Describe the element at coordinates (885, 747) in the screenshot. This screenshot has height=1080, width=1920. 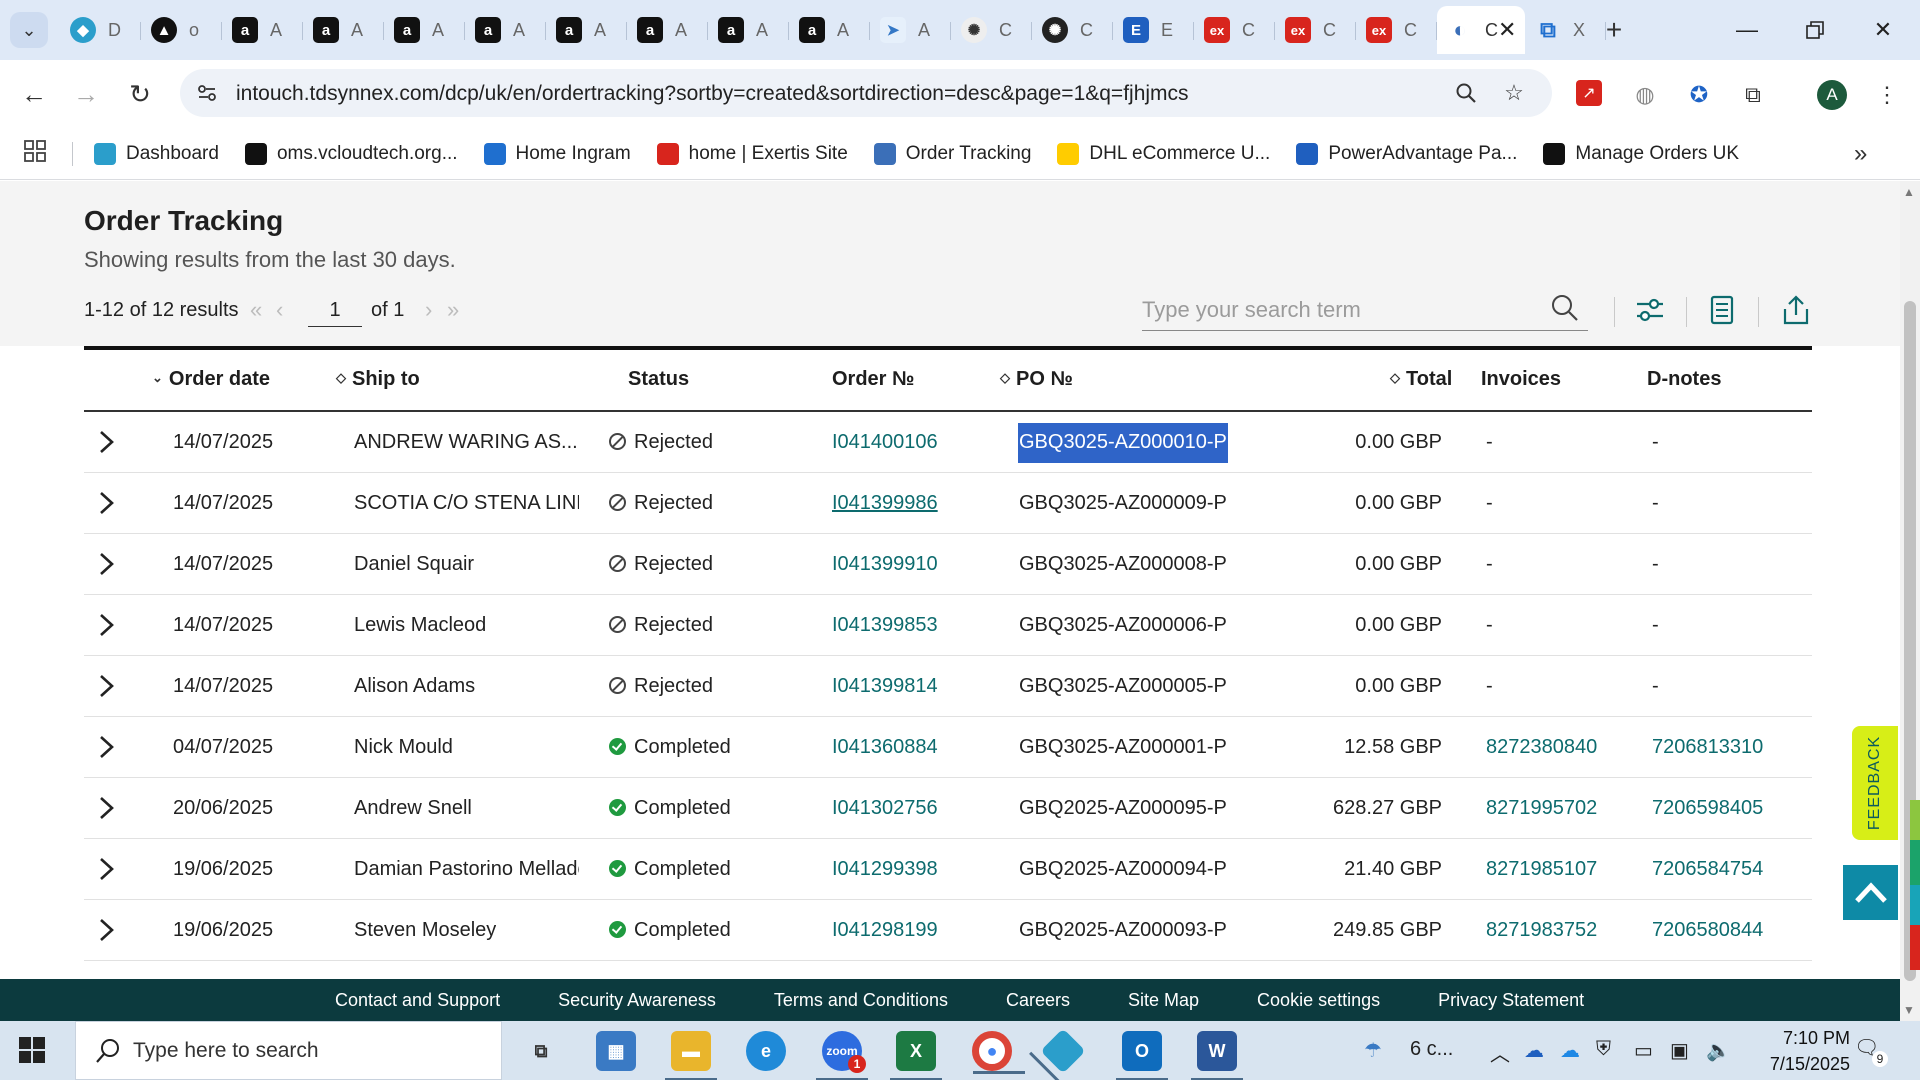
I see `order-number-link: I041360884` at that location.